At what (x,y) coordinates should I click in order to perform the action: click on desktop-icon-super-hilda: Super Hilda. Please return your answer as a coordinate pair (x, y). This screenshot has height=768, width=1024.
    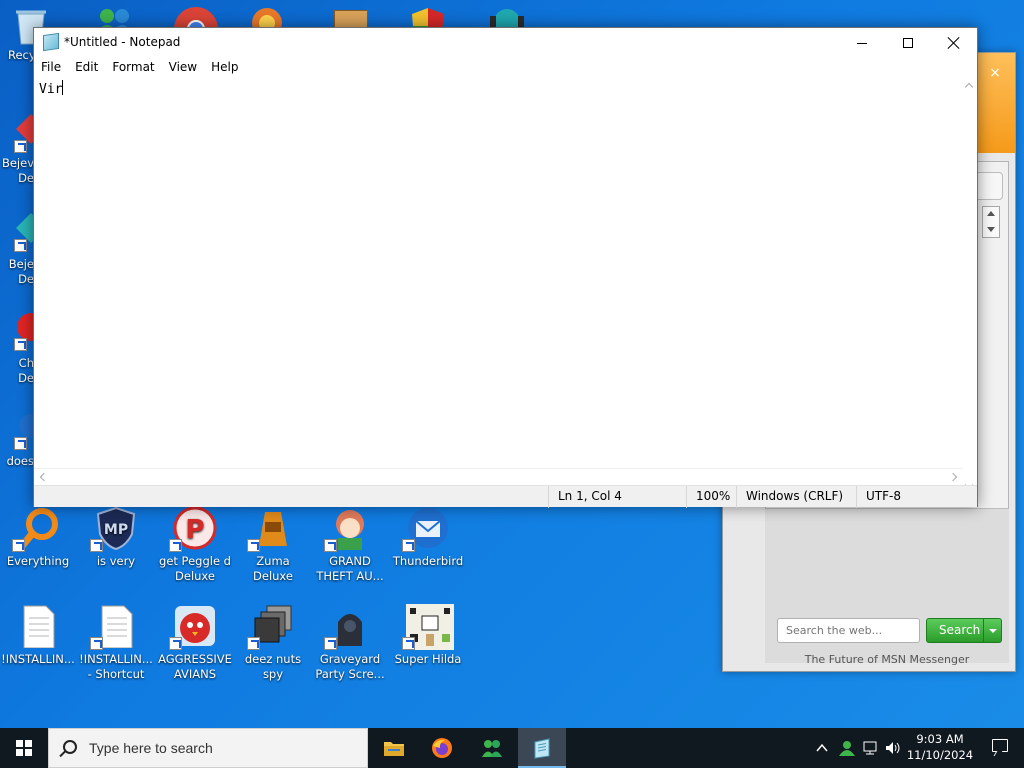
    Looking at the image, I should click on (428, 635).